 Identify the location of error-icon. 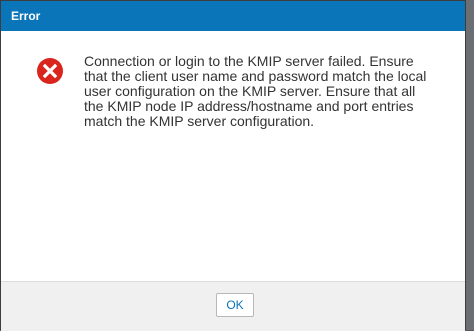
(50, 71).